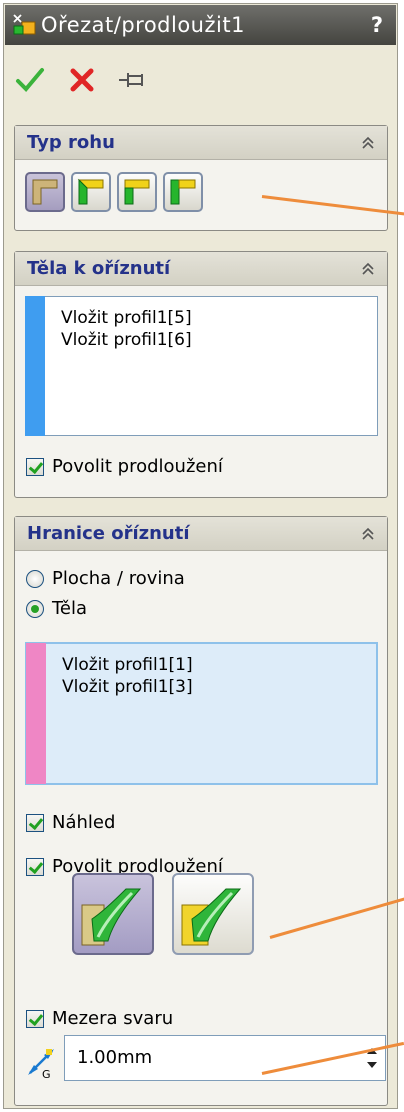  What do you see at coordinates (70, 608) in the screenshot?
I see `radio-label: Těla` at bounding box center [70, 608].